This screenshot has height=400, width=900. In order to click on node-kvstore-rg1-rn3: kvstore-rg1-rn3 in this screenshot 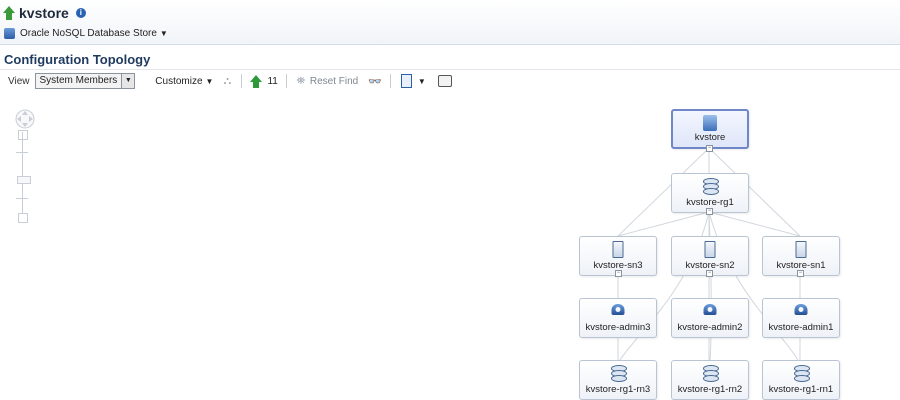, I will do `click(618, 380)`.